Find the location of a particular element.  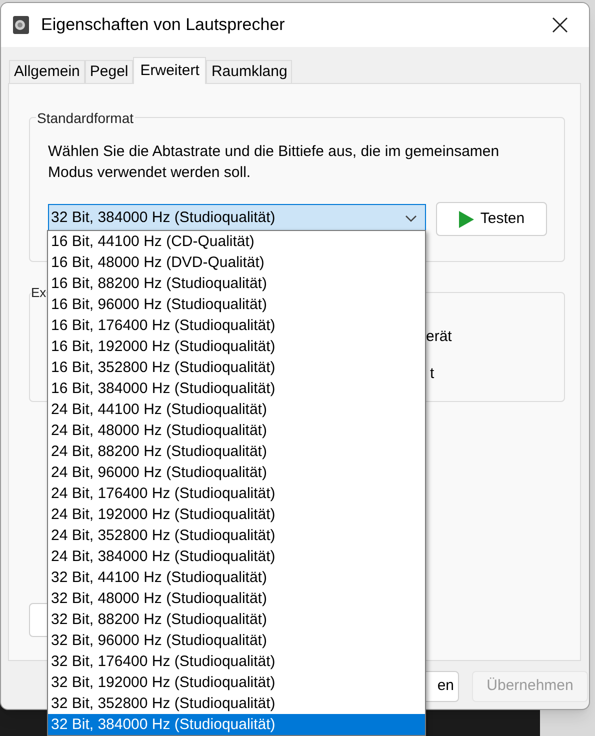

test-button: Testen is located at coordinates (491, 219).